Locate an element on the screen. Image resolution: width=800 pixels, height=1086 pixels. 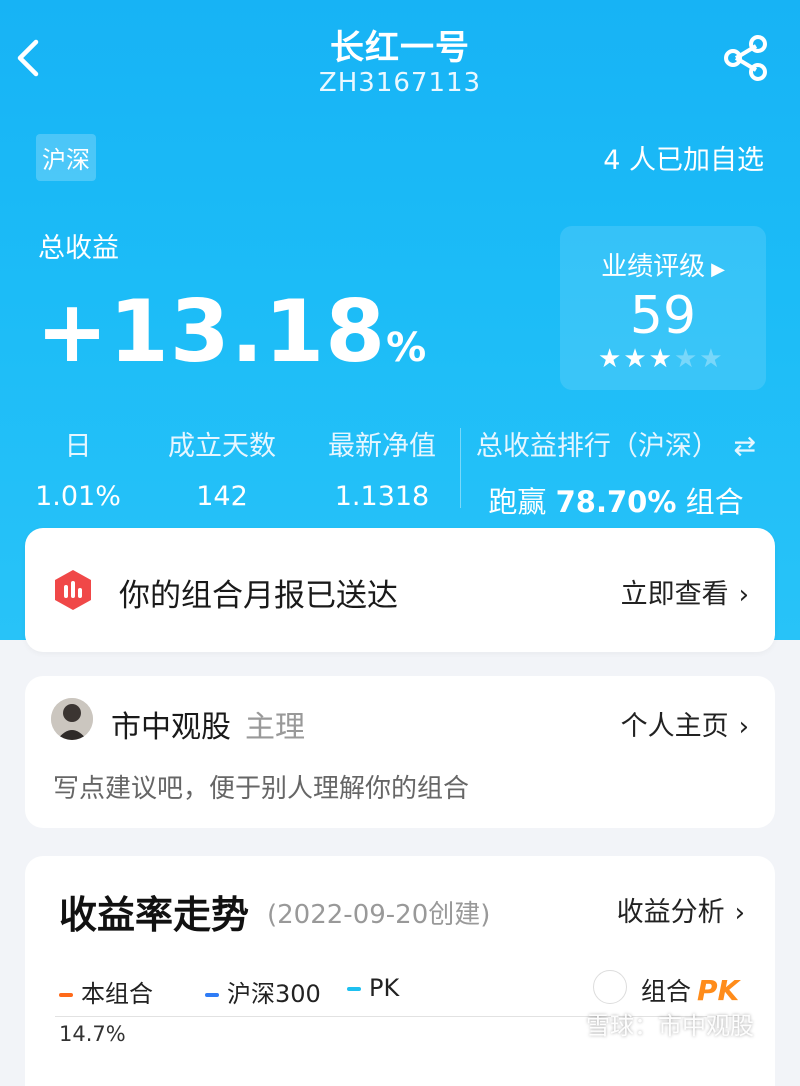
owner-name-row: 市中观股 主理 is located at coordinates (208, 724).